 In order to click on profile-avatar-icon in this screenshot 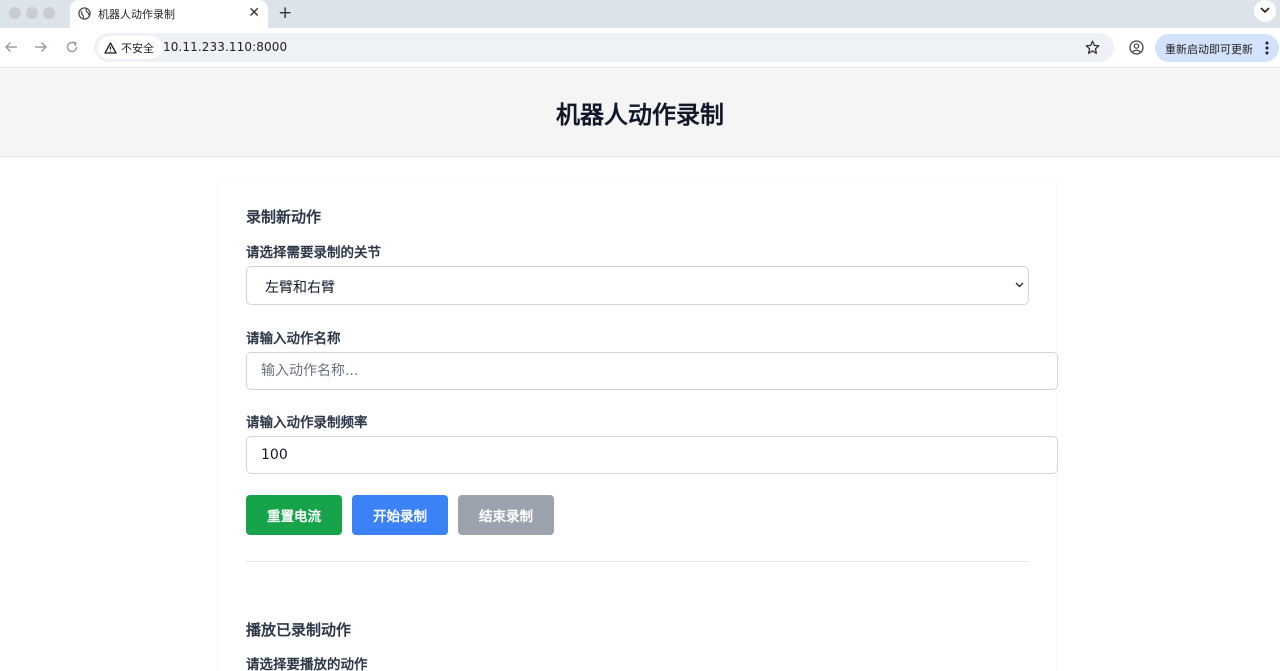, I will do `click(1136, 47)`.